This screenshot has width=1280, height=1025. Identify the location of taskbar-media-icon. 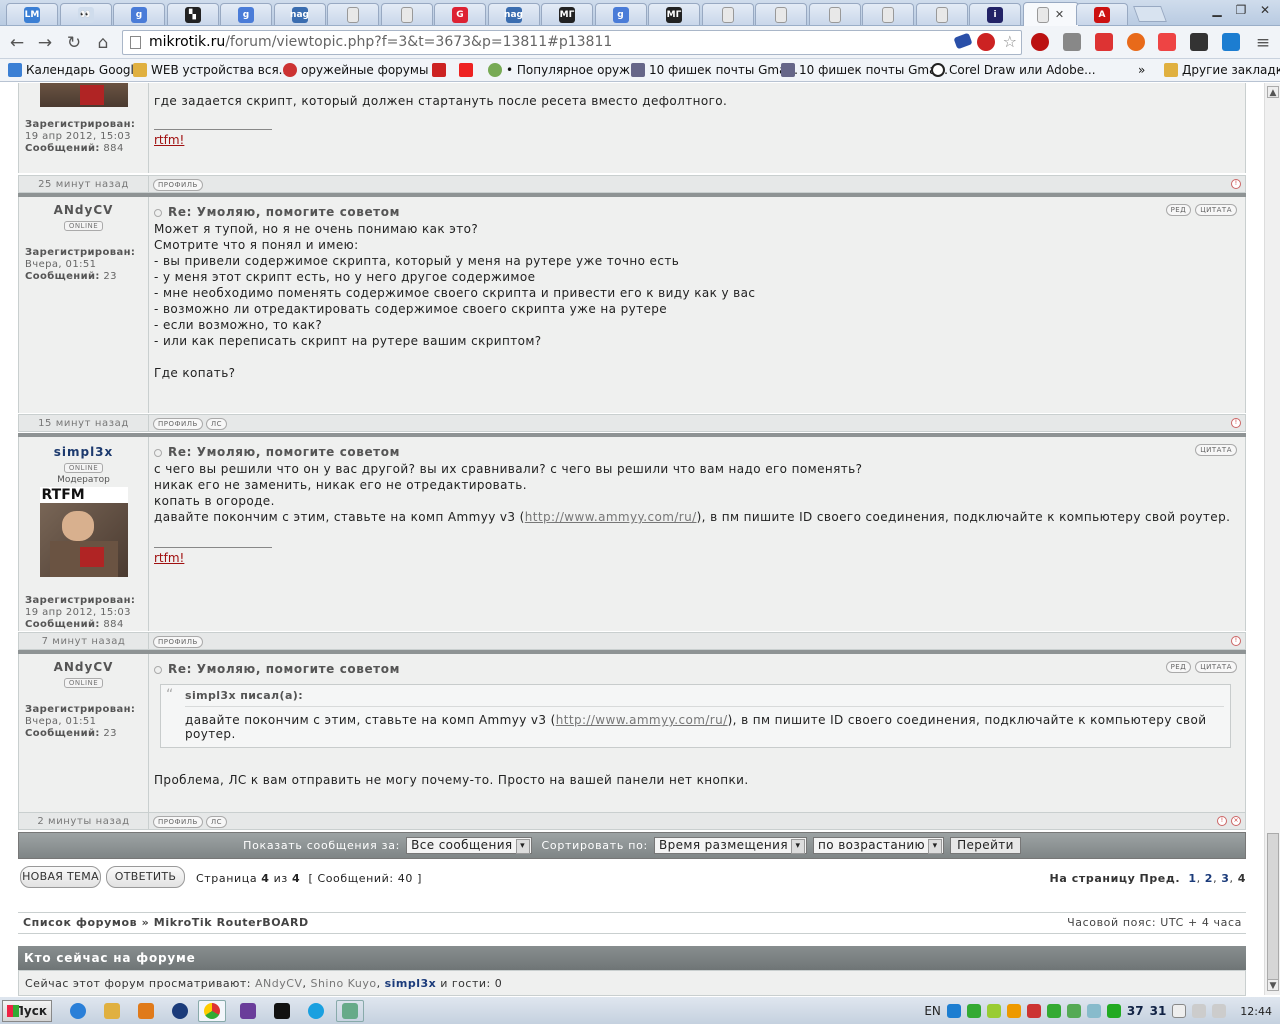
(146, 1011).